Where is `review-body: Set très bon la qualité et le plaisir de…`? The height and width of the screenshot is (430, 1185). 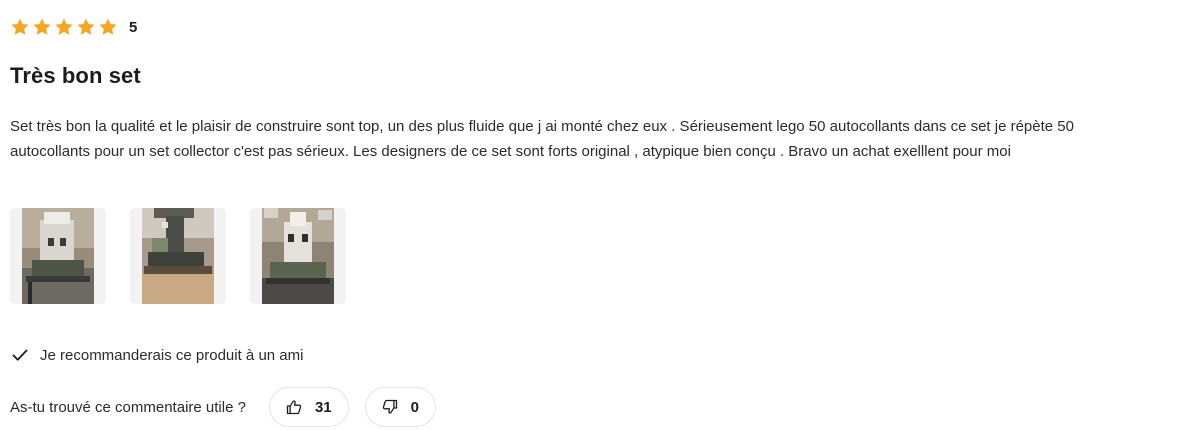 review-body: Set très bon la qualité et le plaisir de… is located at coordinates (542, 139).